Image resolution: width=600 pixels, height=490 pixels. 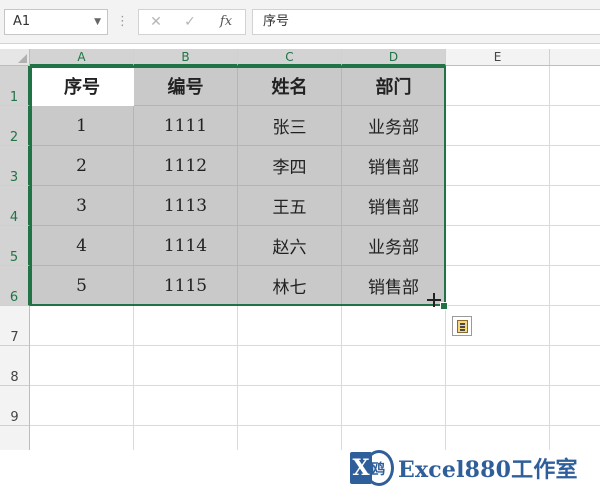 What do you see at coordinates (15, 126) in the screenshot?
I see `row-header-2: 2` at bounding box center [15, 126].